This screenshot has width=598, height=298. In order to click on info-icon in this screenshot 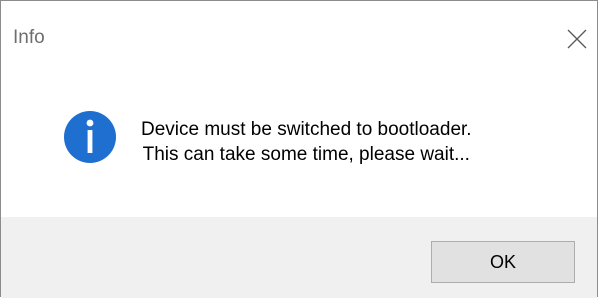, I will do `click(90, 137)`.